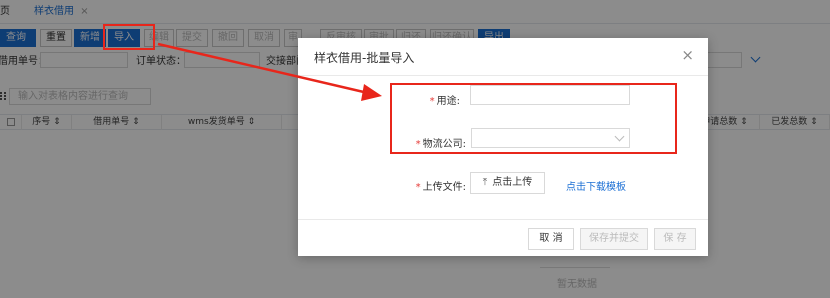 Image resolution: width=830 pixels, height=298 pixels. Describe the element at coordinates (512, 182) in the screenshot. I see `upload-button-label: 点击上传` at that location.